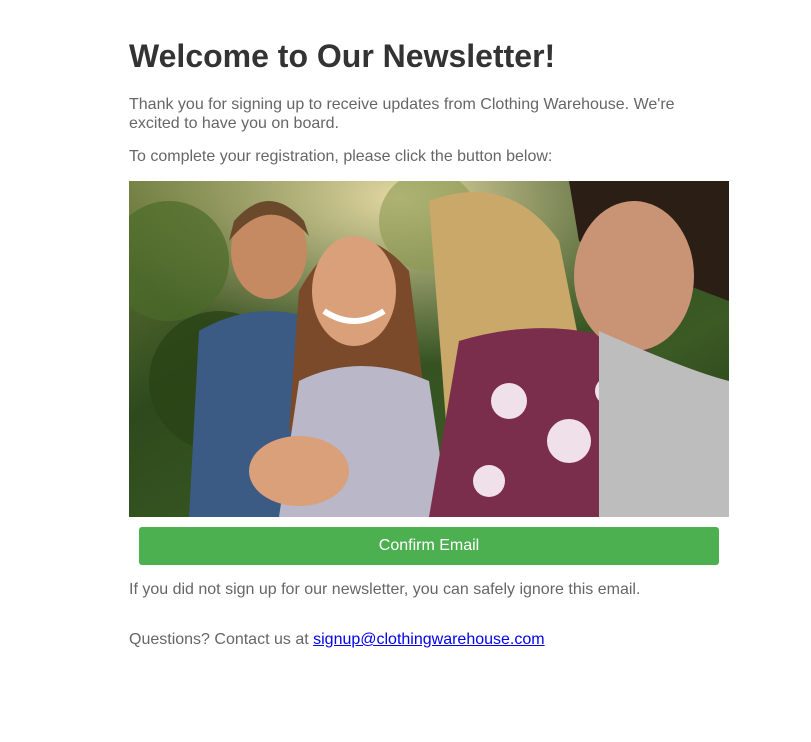 The image size is (811, 742). What do you see at coordinates (221, 639) in the screenshot?
I see `contact-prefix: Questions? Contact us at` at bounding box center [221, 639].